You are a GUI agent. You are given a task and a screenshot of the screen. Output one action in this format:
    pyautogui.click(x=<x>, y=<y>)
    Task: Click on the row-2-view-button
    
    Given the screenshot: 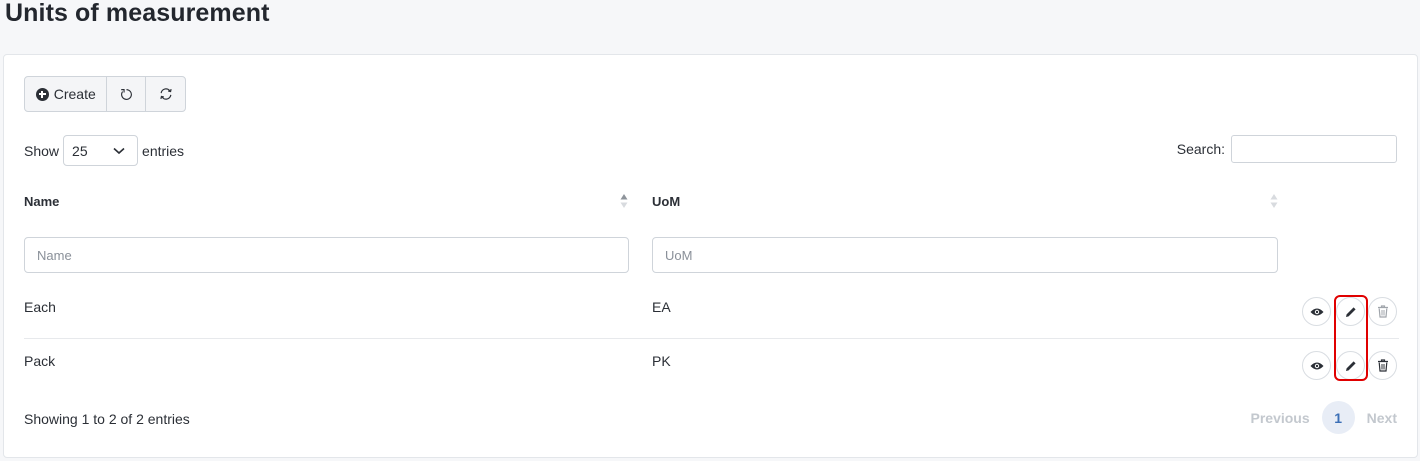 What is the action you would take?
    pyautogui.click(x=1316, y=365)
    